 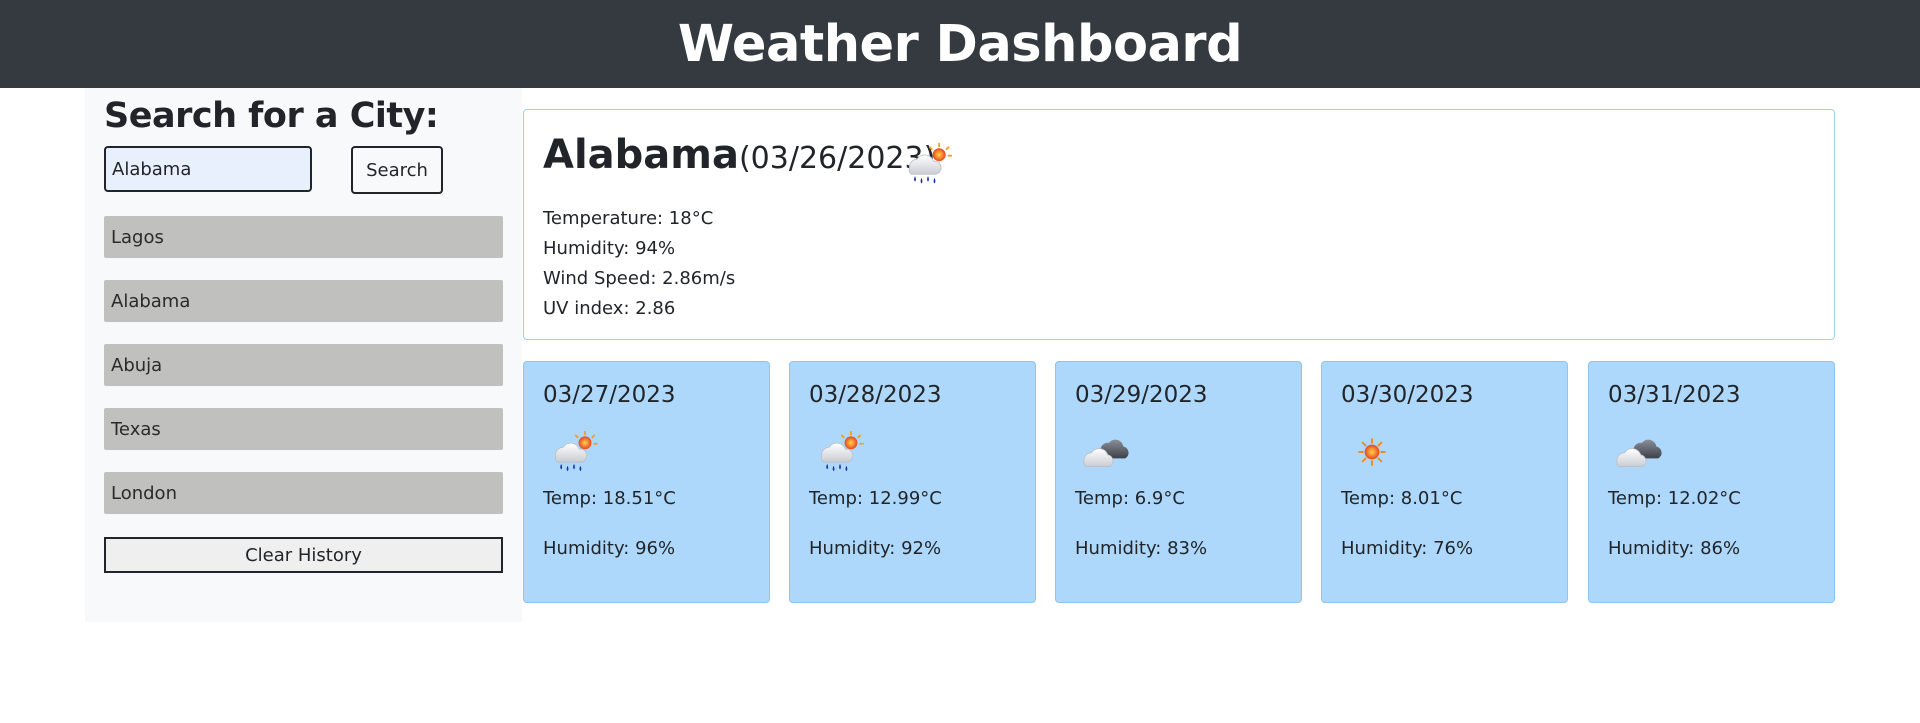 I want to click on search-history-list: Lagos Alabama Abuja Texas London, so click(x=303, y=376).